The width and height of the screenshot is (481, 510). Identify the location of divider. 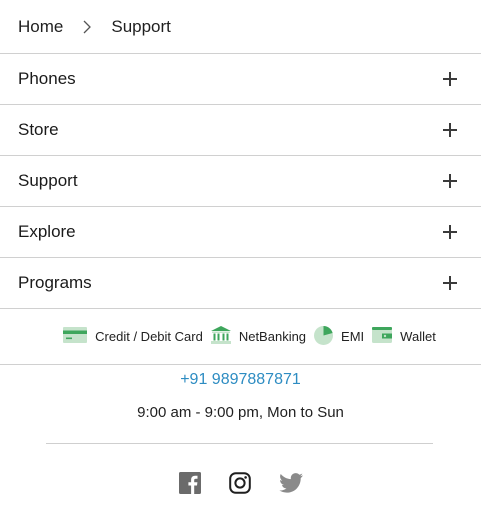
(239, 443).